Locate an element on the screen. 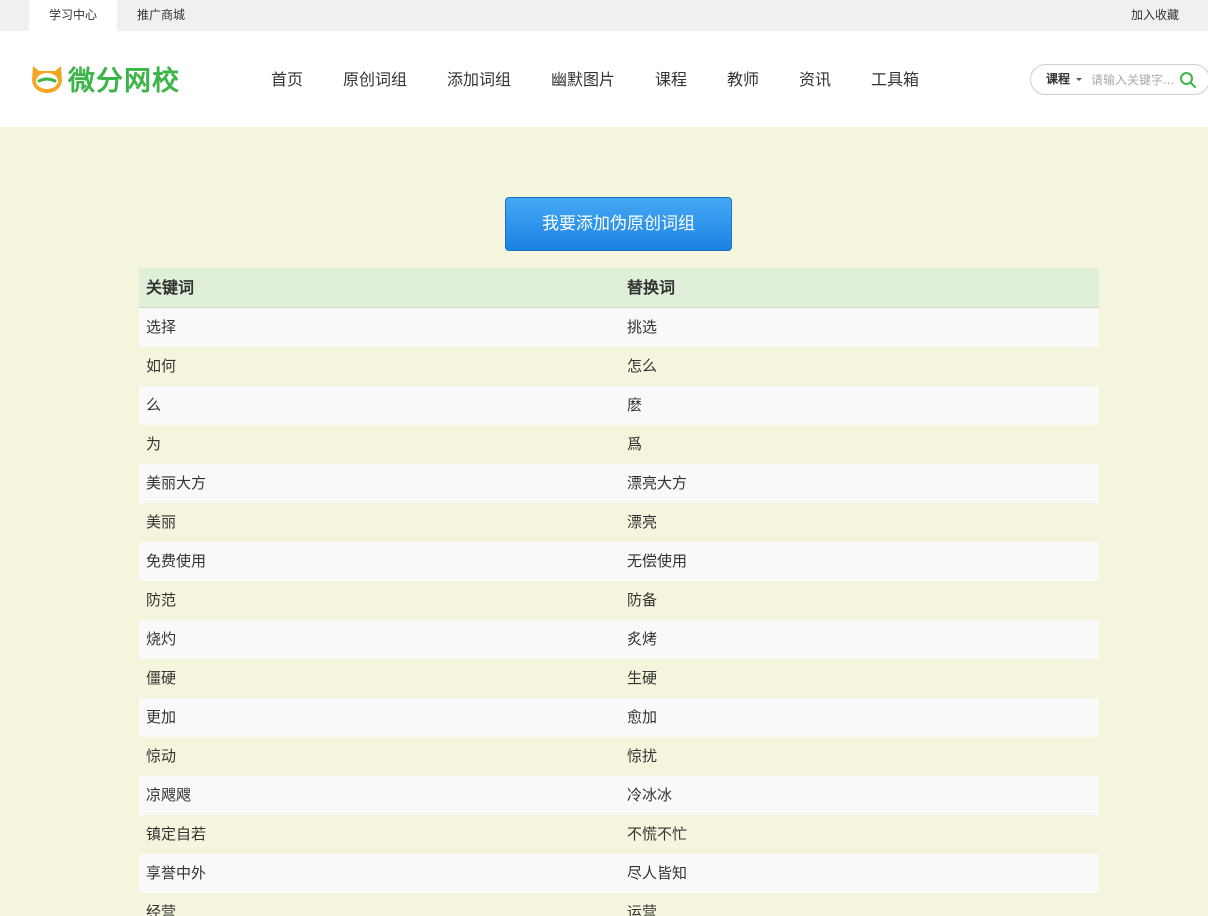 The image size is (1208, 916). caret-down-icon is located at coordinates (1079, 79).